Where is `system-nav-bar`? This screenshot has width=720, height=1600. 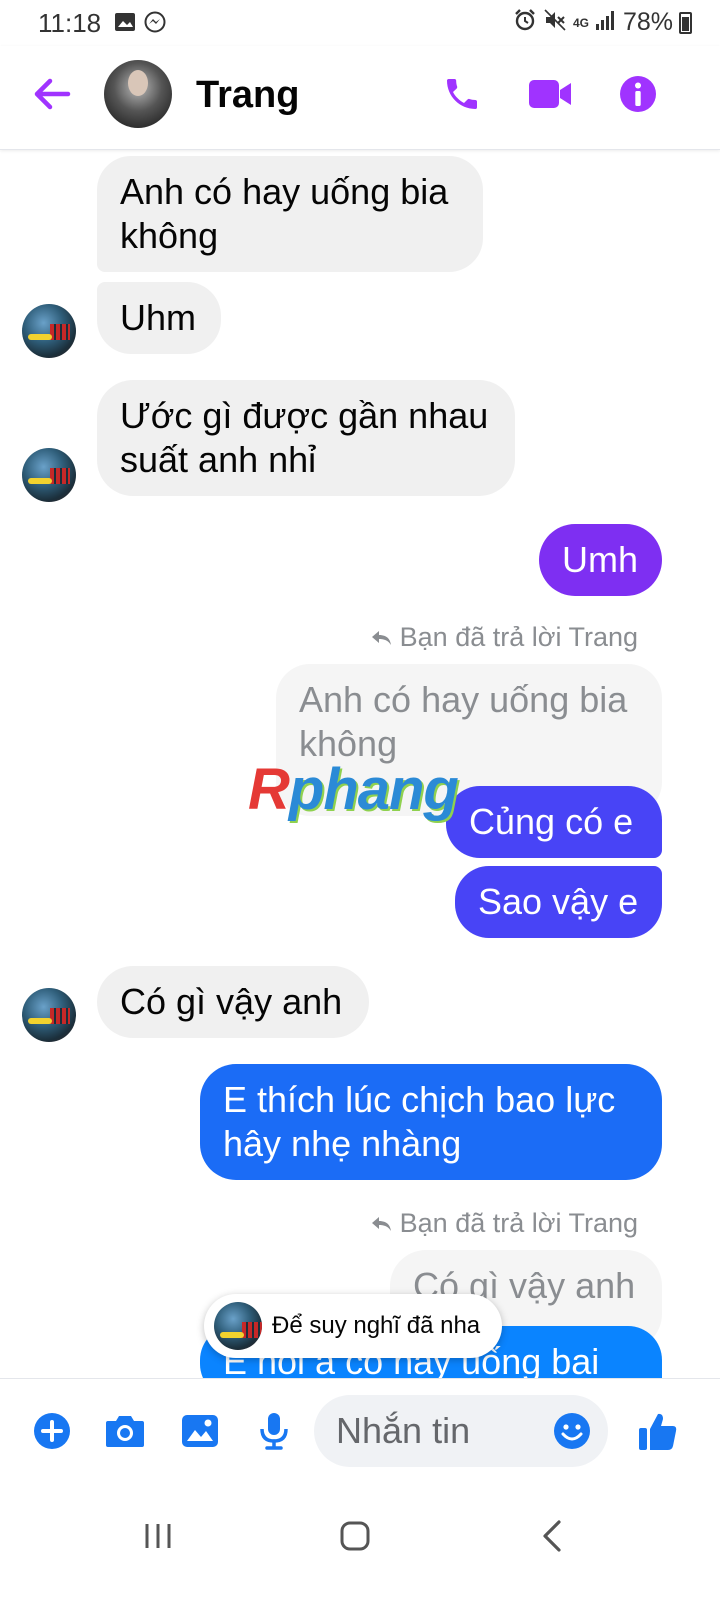 system-nav-bar is located at coordinates (360, 1541).